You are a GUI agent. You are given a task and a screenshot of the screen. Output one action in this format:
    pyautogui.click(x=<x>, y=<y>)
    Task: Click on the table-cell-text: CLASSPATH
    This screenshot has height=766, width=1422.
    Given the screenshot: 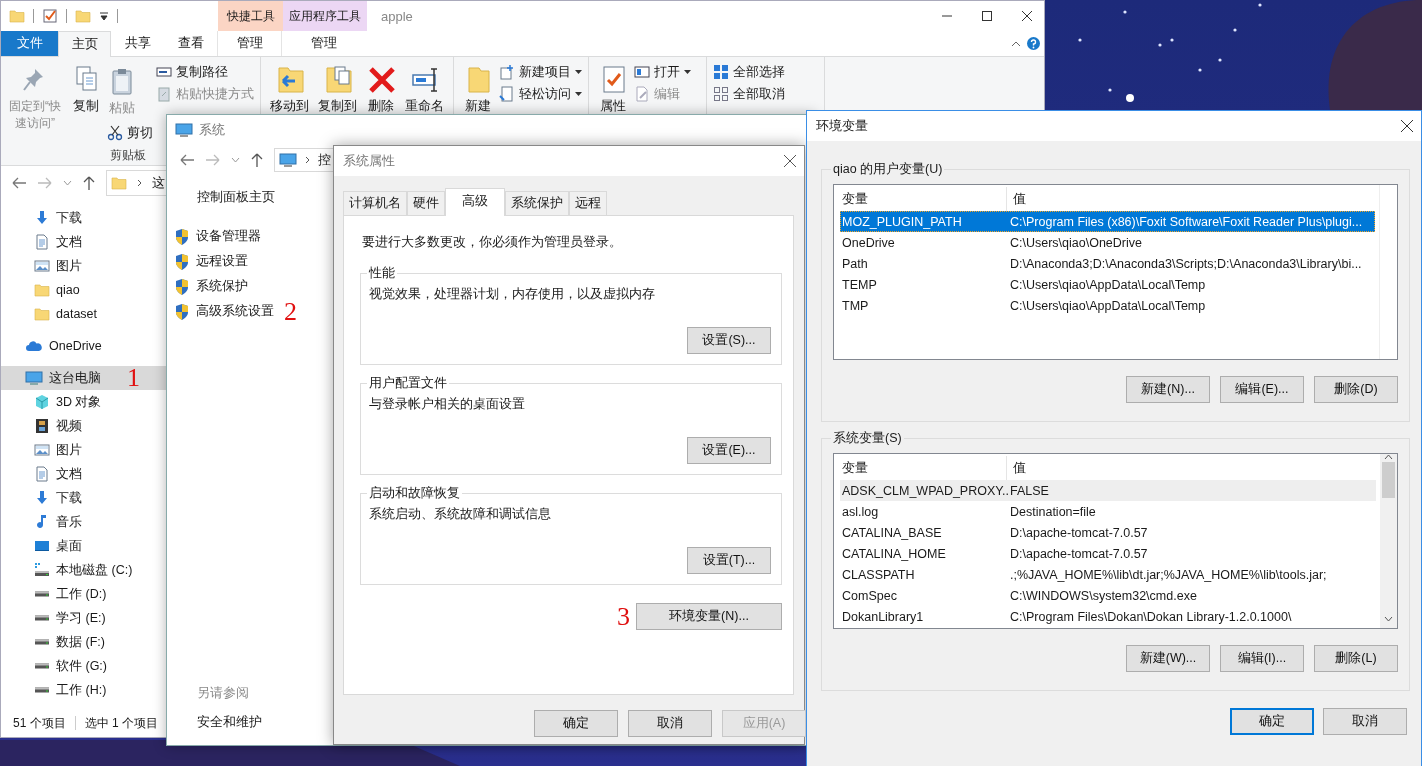 What is the action you would take?
    pyautogui.click(x=878, y=574)
    